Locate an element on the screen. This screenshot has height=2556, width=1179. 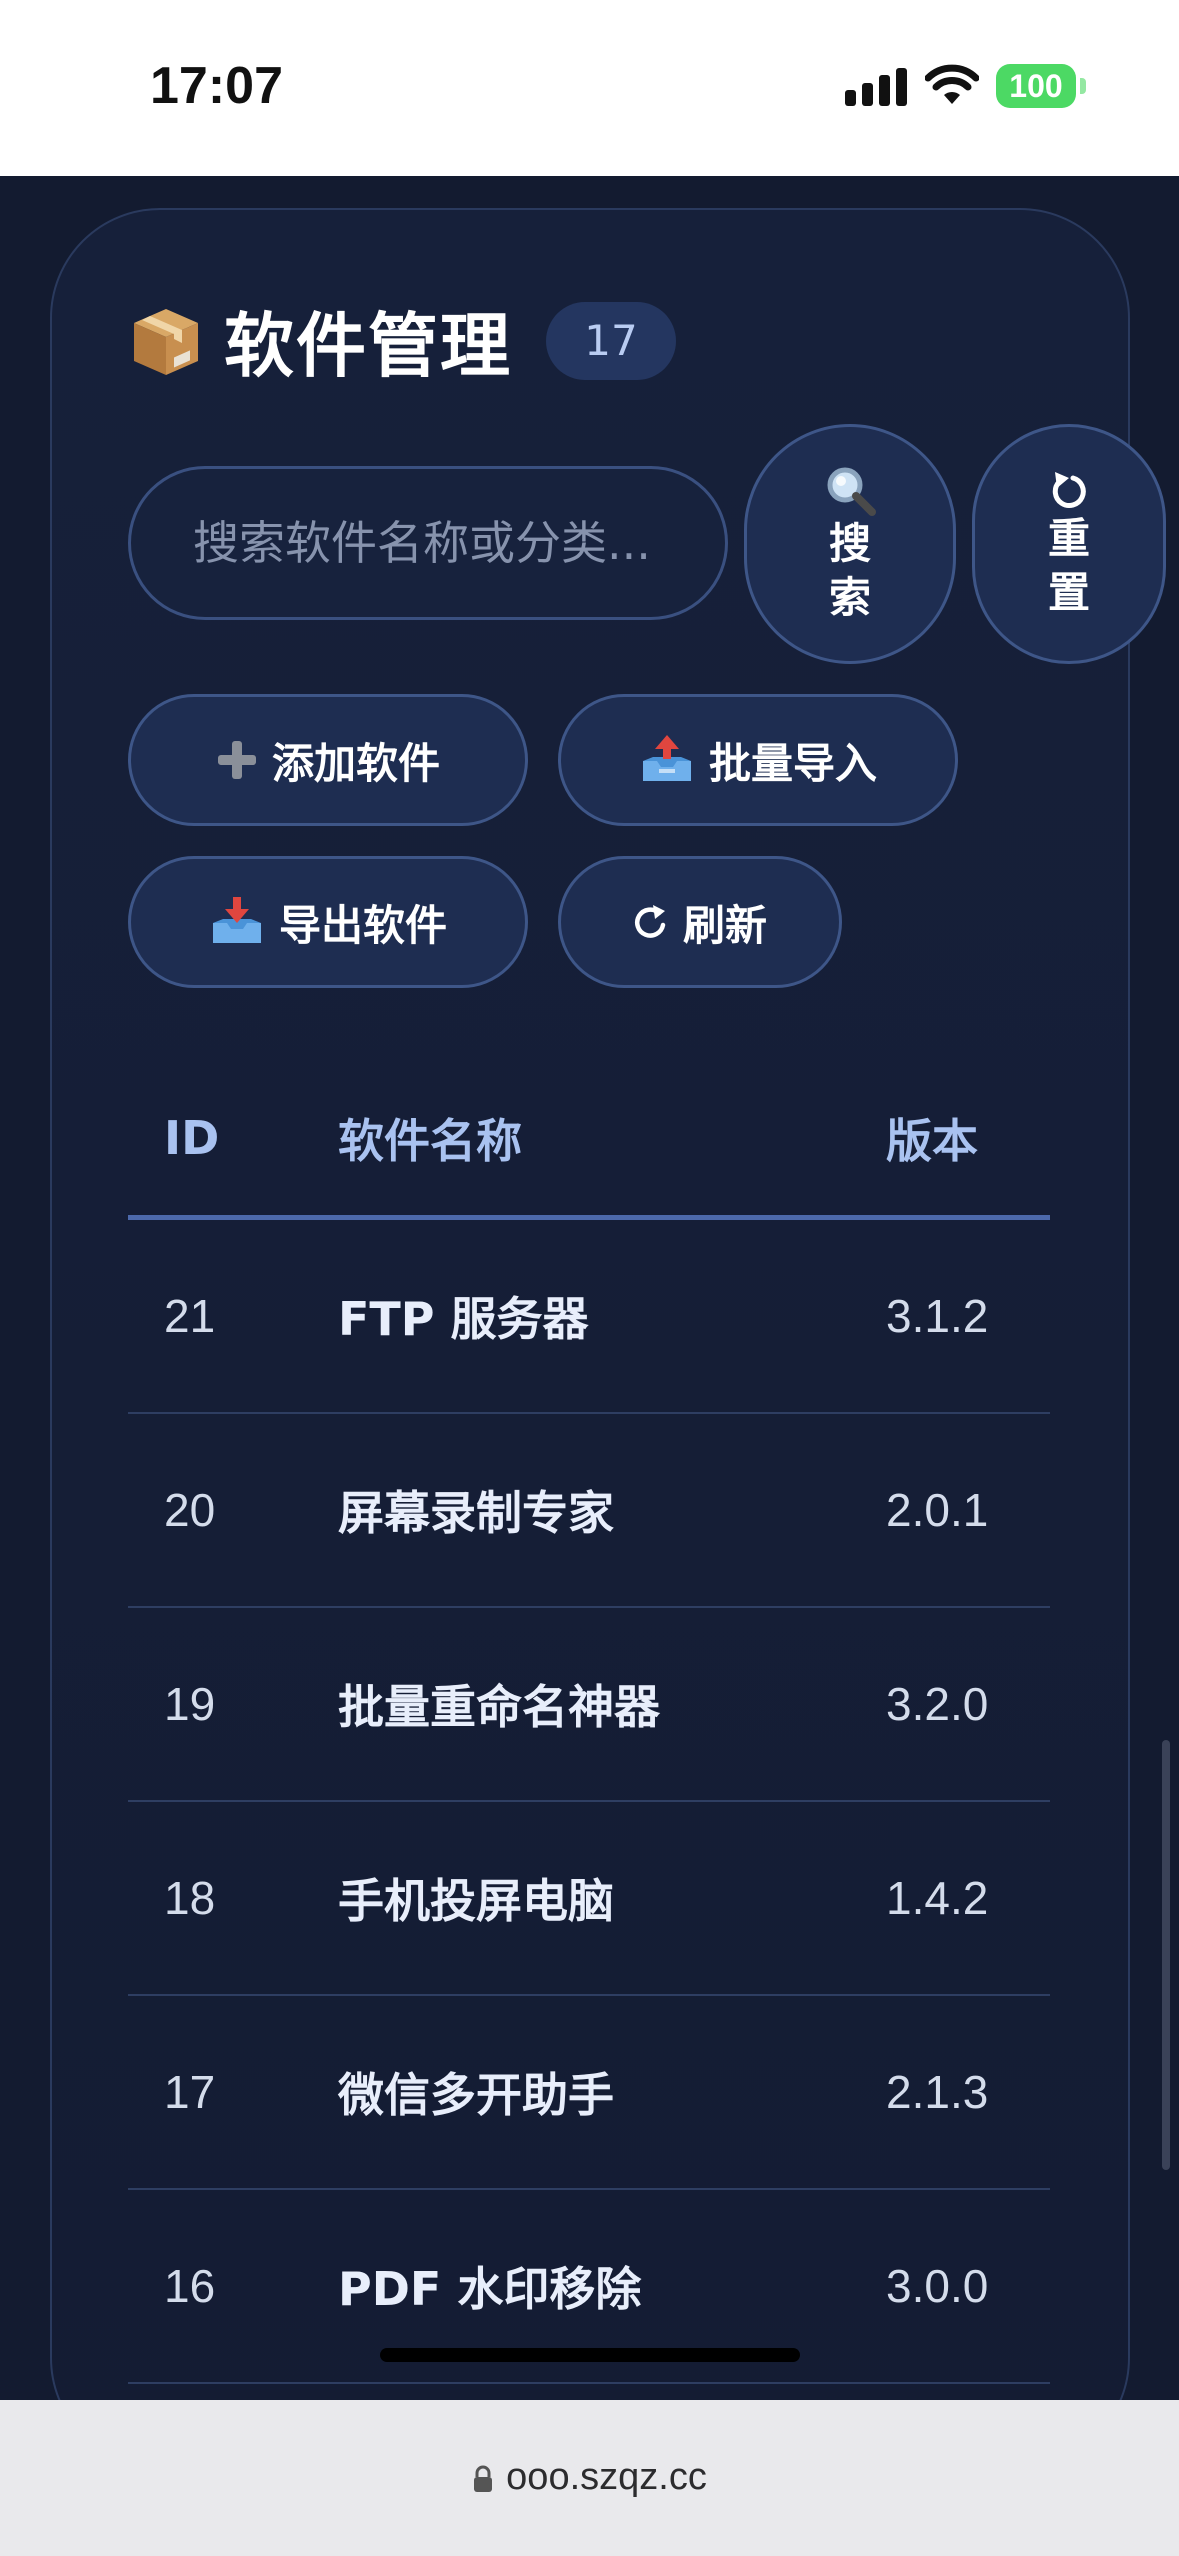
table-row: 18 手机投屏电脑 1.4.2 is located at coordinates (589, 1899).